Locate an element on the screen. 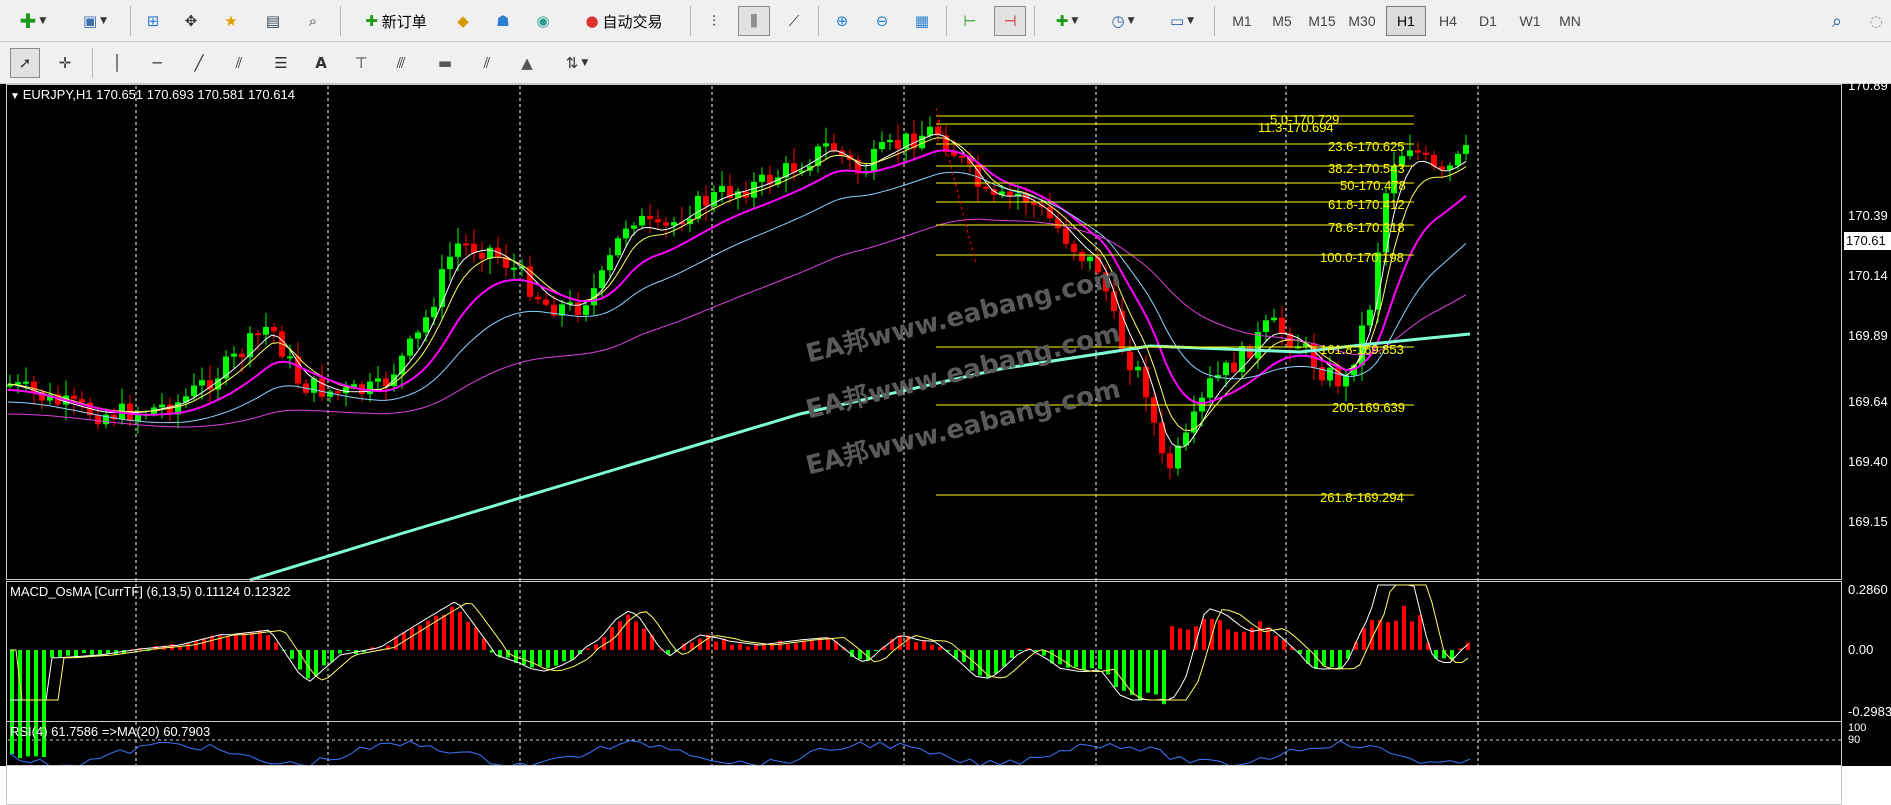 The height and width of the screenshot is (805, 1891). templates-button: ▭ ▼ is located at coordinates (1182, 21).